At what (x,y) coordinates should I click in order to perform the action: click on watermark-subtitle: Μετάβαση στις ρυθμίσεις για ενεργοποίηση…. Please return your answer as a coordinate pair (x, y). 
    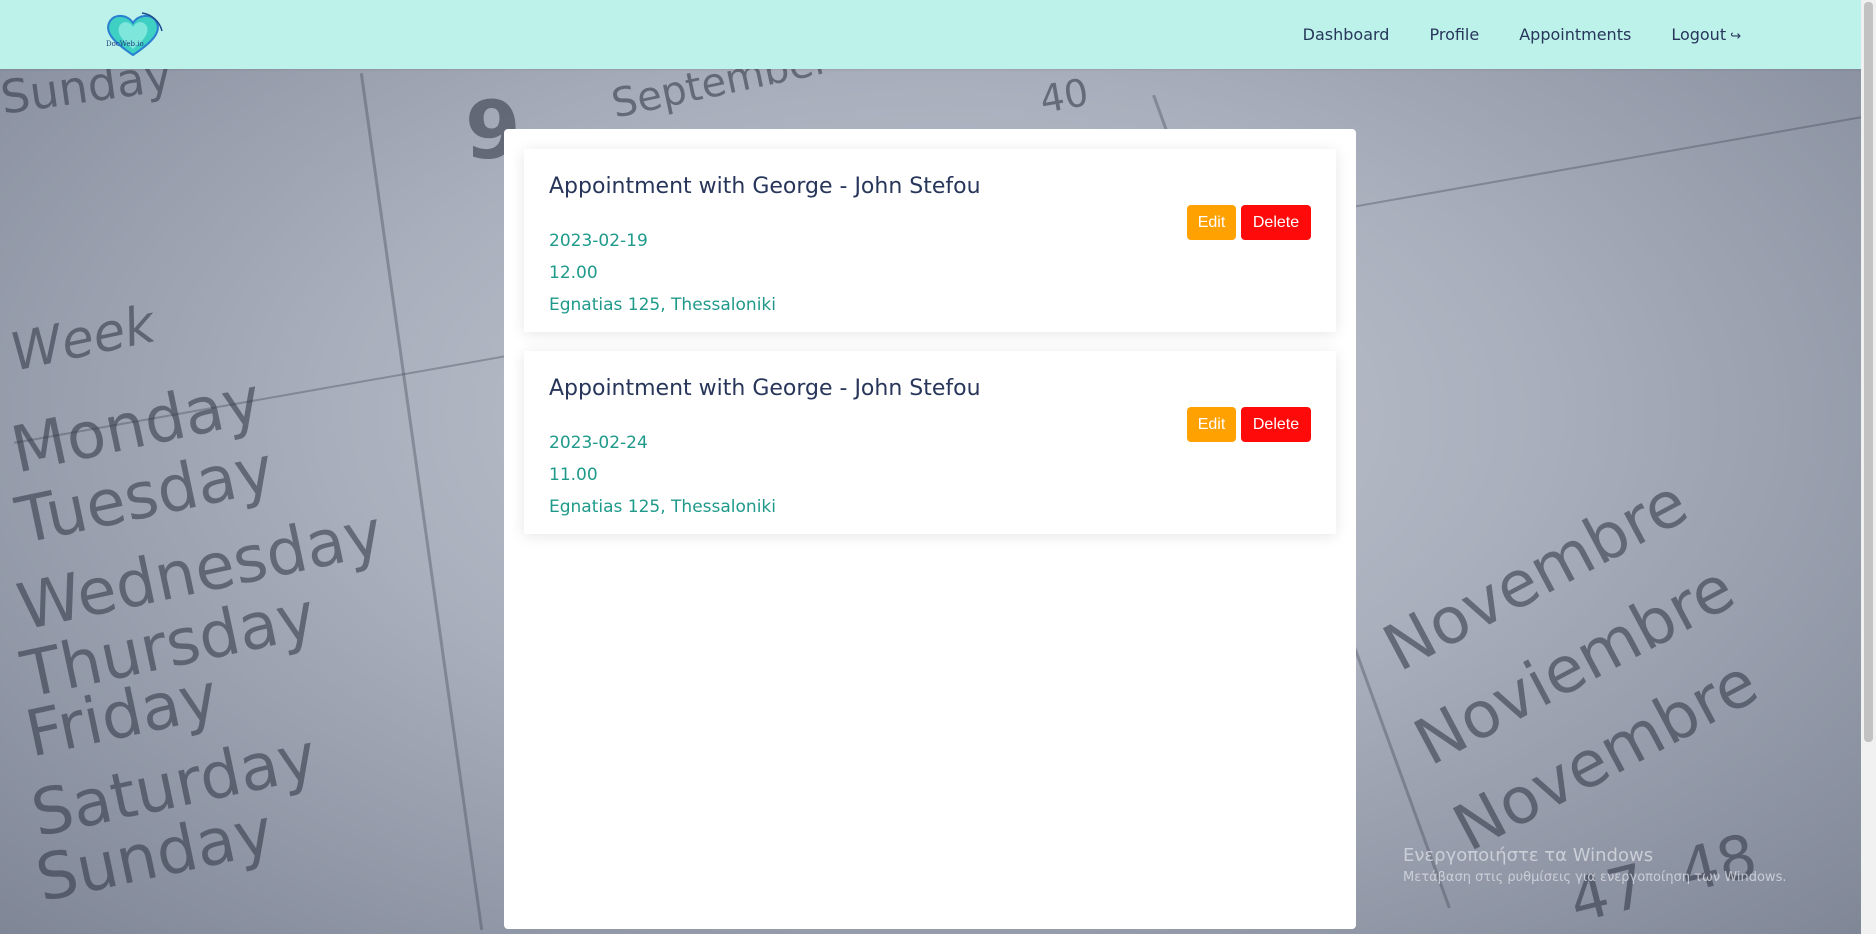
    Looking at the image, I should click on (1595, 877).